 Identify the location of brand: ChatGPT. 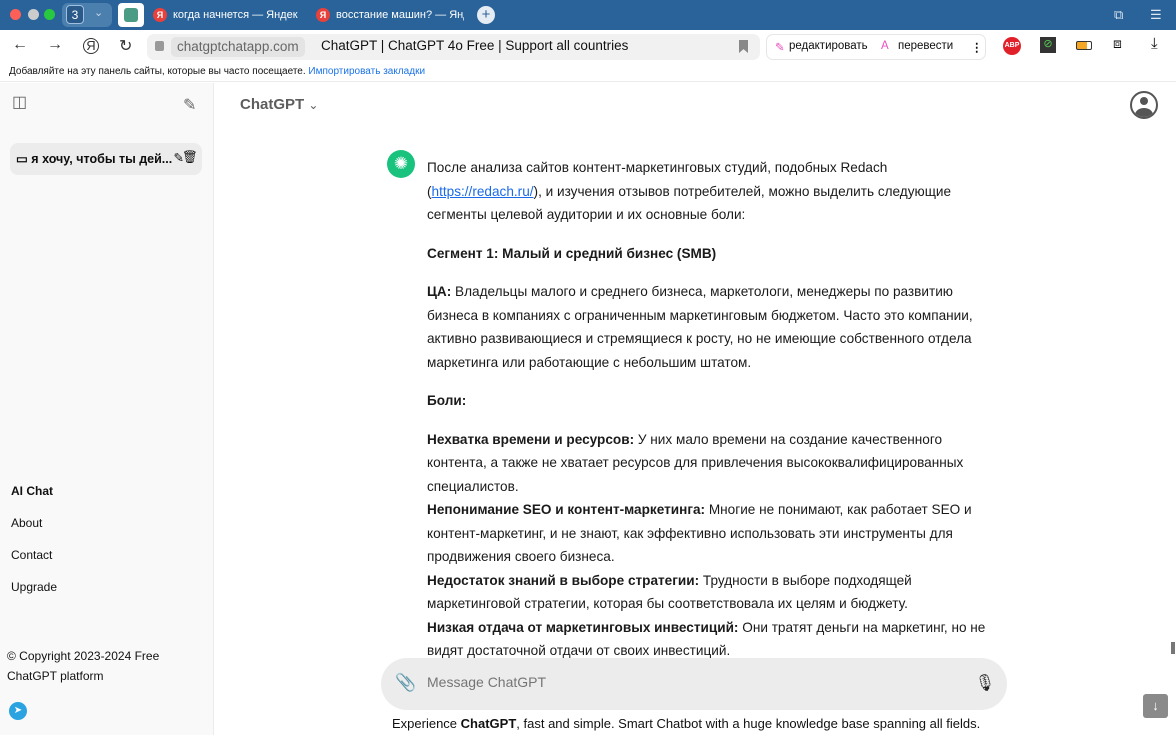
(488, 723).